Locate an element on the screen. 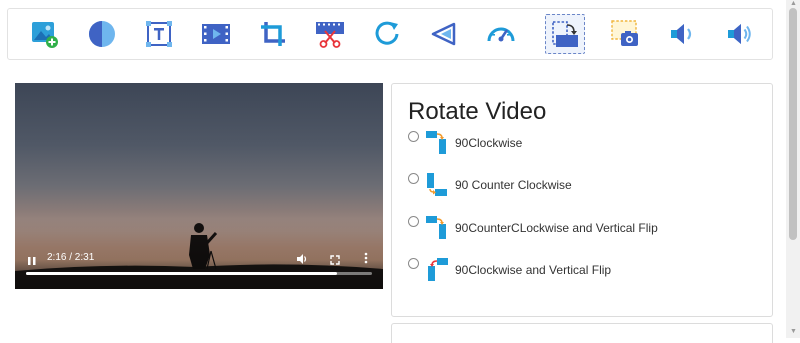 The height and width of the screenshot is (343, 800). option-90-clockwise-vertical-flip: 90Clockwise and Vertical Flip is located at coordinates (509, 270).